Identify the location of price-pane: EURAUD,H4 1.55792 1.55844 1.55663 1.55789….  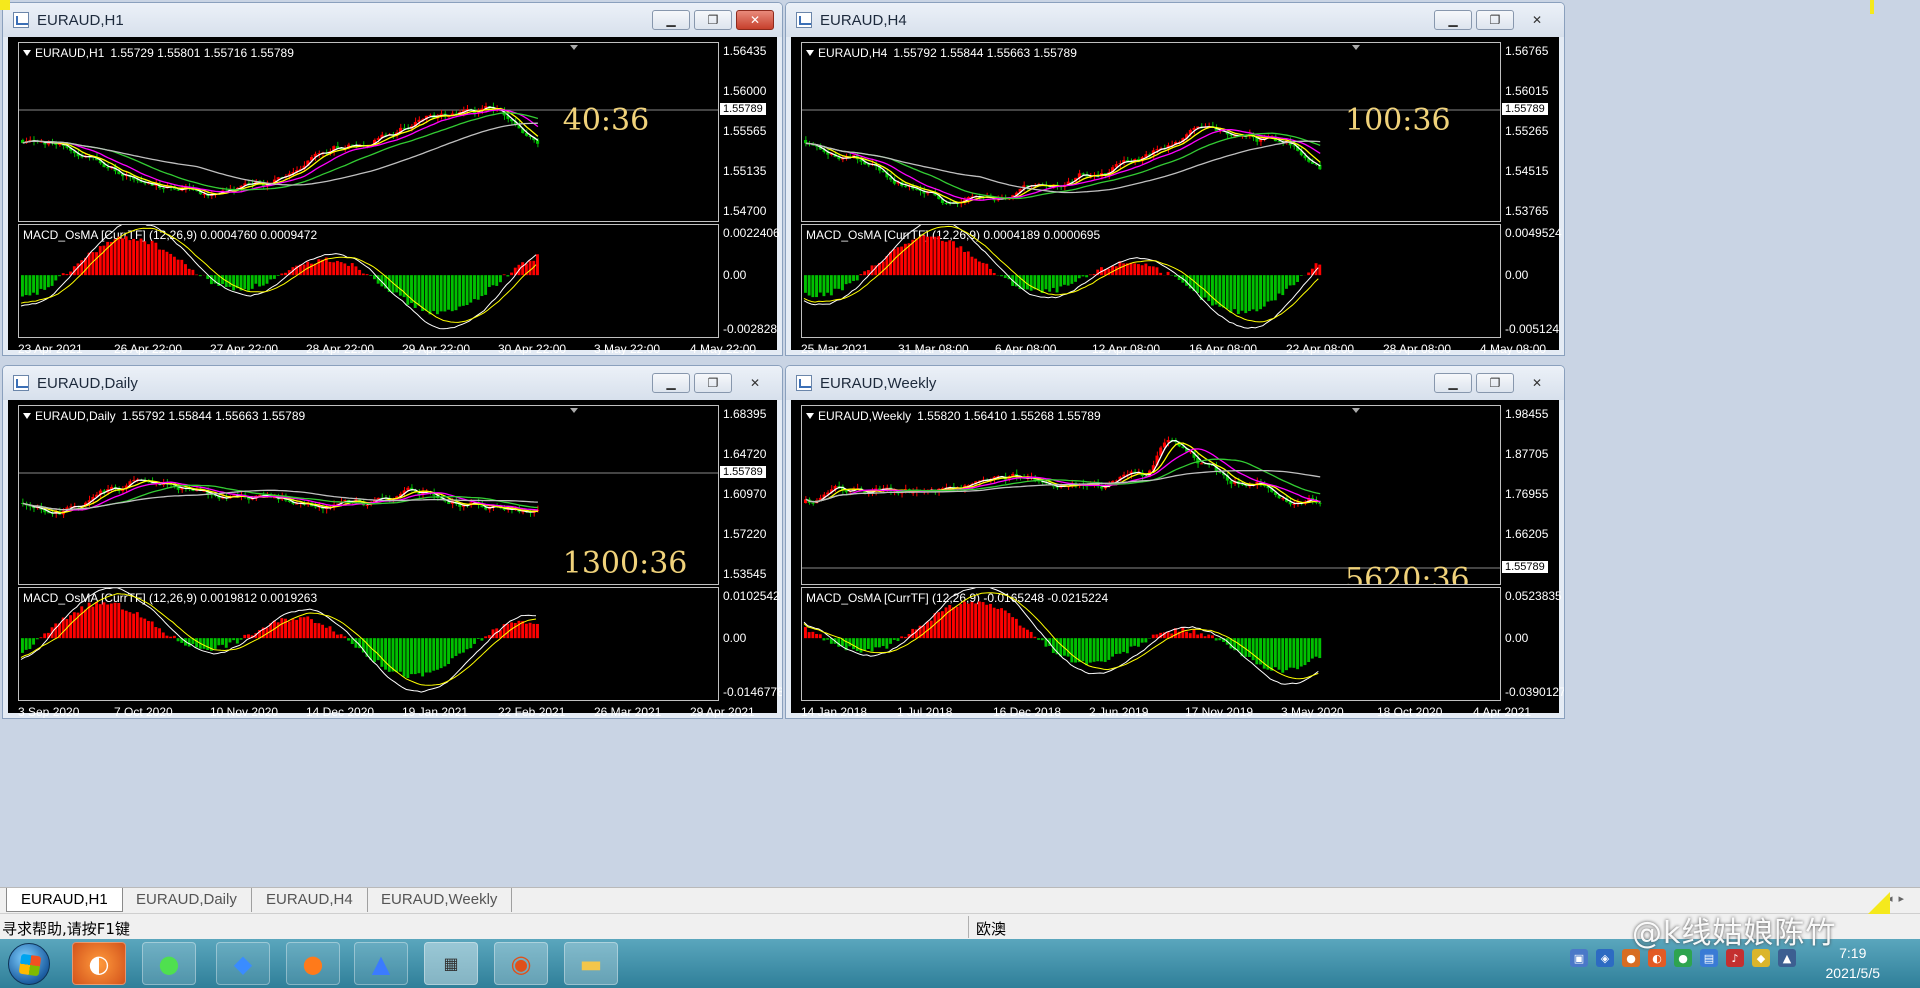
(1151, 132).